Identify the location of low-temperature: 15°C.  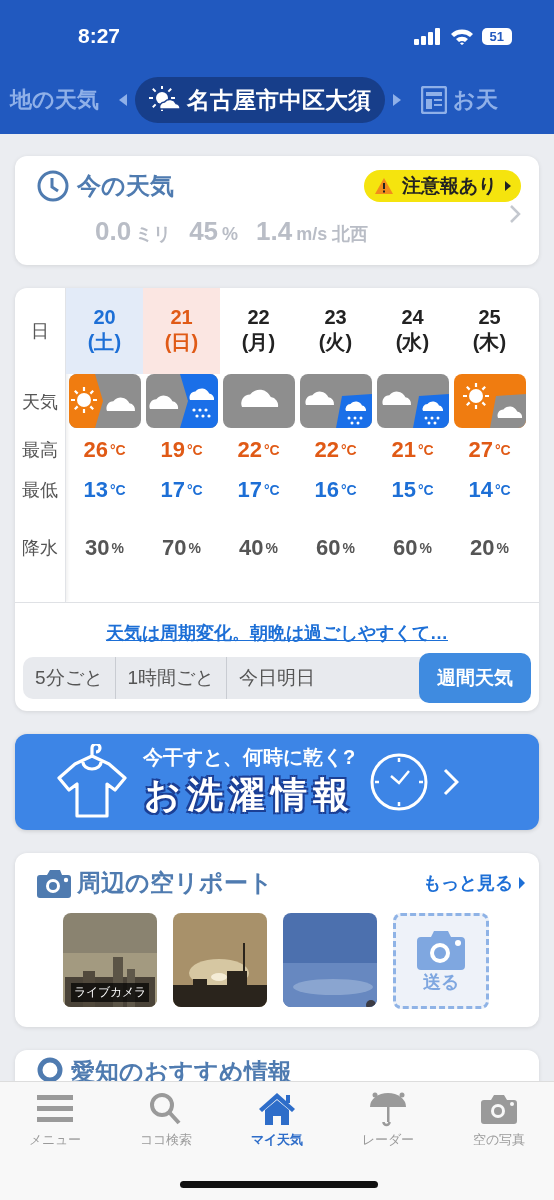
(412, 490).